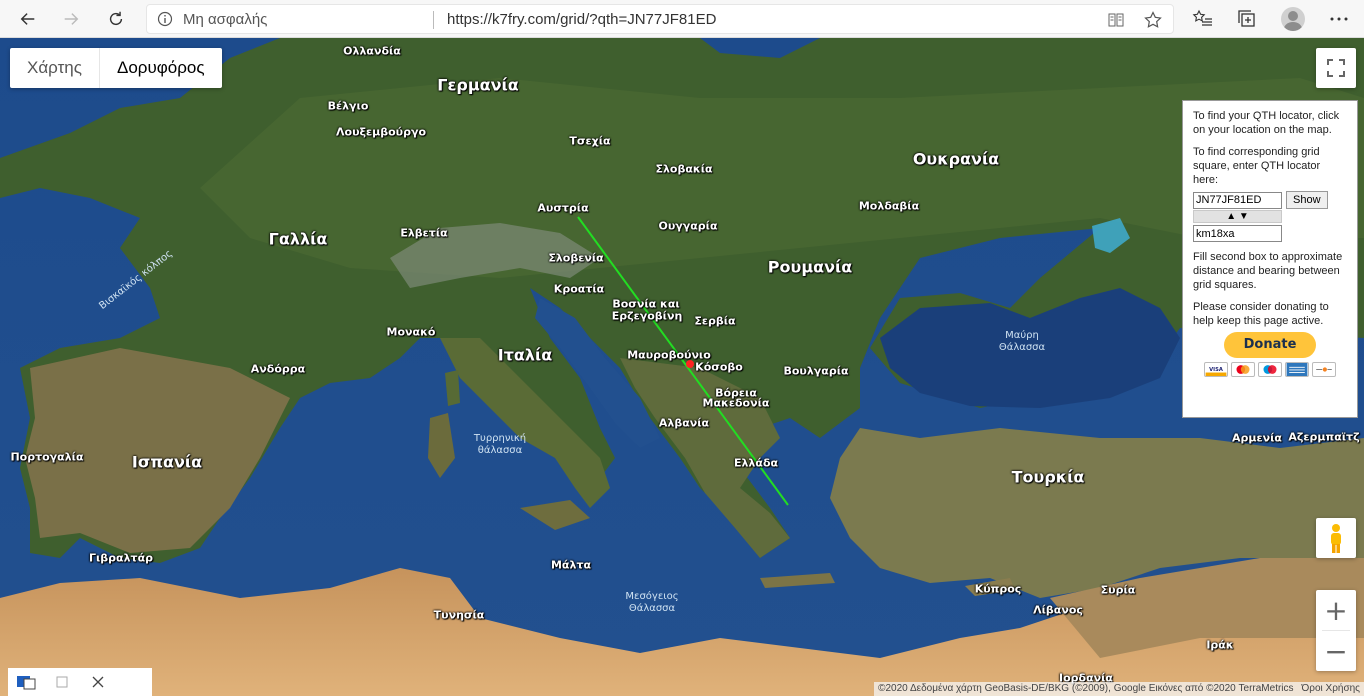 The height and width of the screenshot is (696, 1364). Describe the element at coordinates (1243, 369) in the screenshot. I see `mastercard-icon` at that location.